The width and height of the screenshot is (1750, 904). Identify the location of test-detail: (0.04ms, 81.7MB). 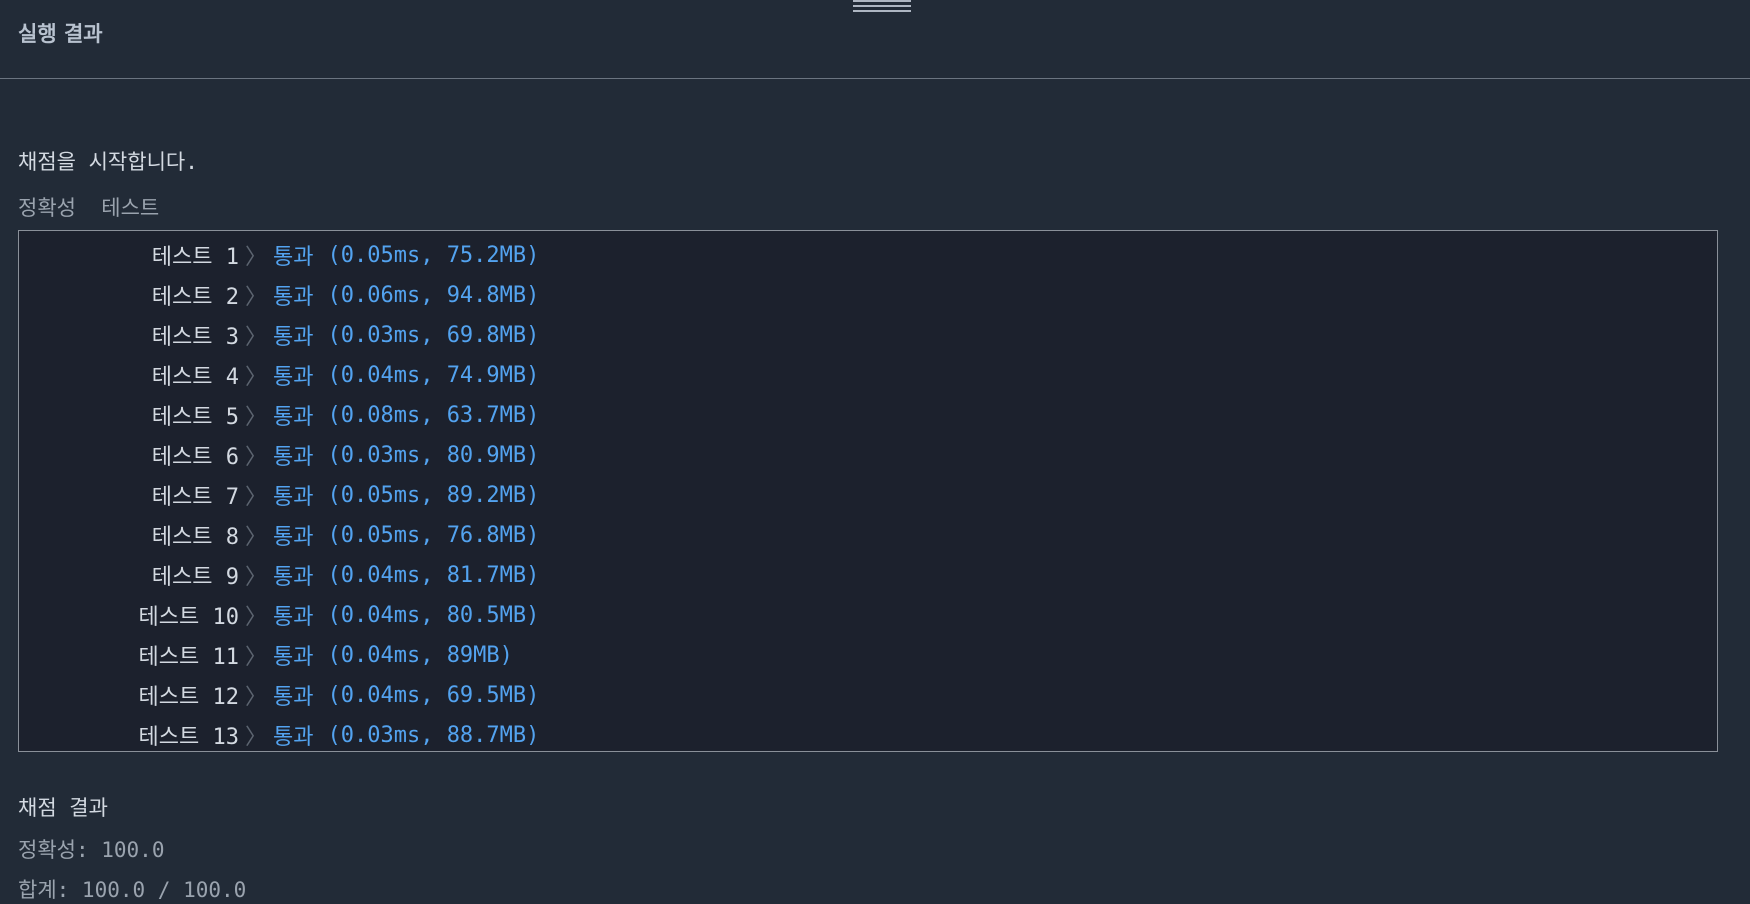
(433, 575).